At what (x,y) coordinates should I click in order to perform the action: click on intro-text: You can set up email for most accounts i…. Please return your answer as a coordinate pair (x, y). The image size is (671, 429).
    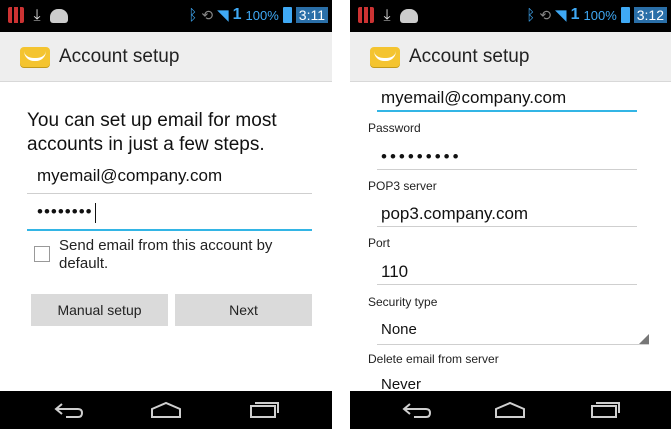
    Looking at the image, I should click on (152, 132).